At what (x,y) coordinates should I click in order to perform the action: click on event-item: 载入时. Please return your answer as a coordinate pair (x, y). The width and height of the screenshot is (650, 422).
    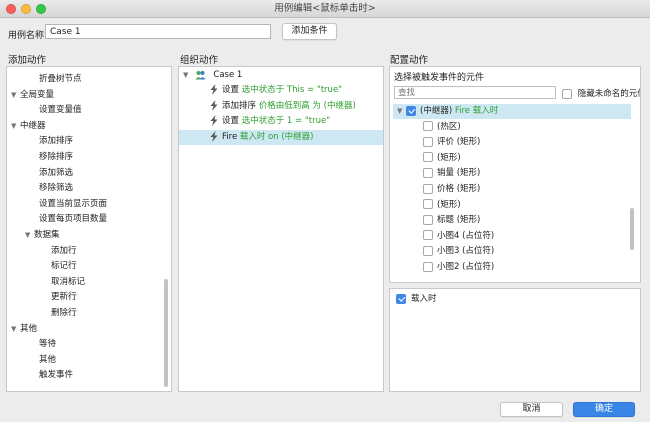
    Looking at the image, I should click on (416, 299).